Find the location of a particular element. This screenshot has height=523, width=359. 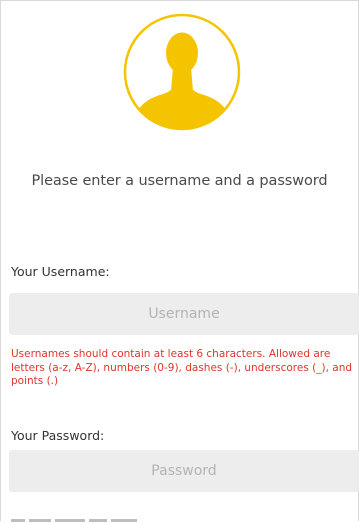

instruction-text: Please enter a username and a password is located at coordinates (179, 181).